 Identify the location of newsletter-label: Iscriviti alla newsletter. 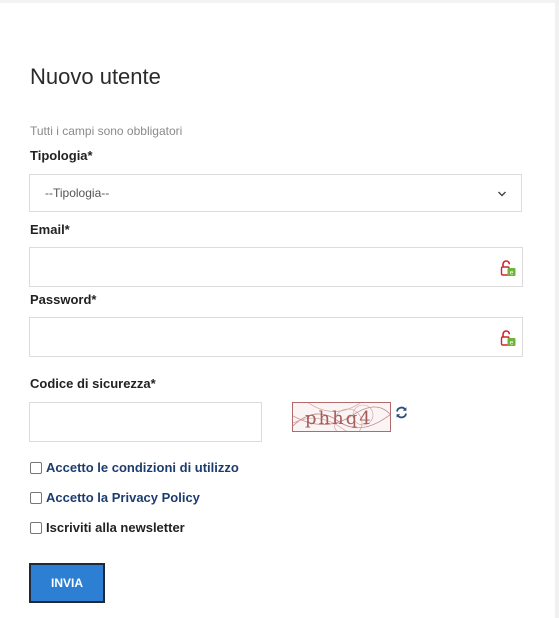
(115, 527).